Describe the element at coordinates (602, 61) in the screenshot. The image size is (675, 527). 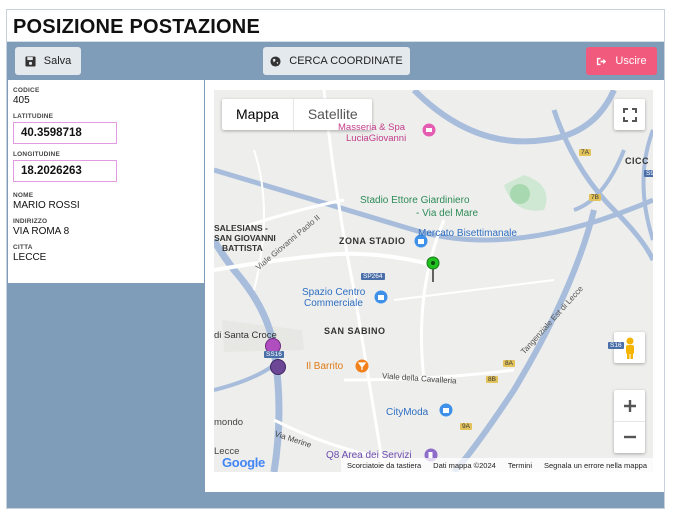
I see `sign-out-icon` at that location.